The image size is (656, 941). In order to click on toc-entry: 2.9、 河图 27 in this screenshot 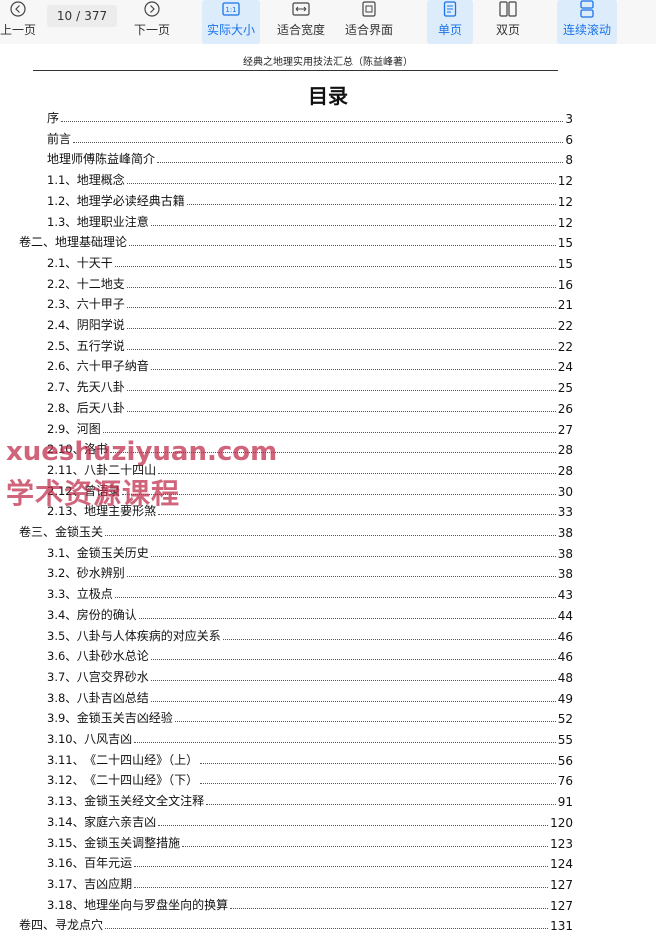, I will do `click(310, 427)`.